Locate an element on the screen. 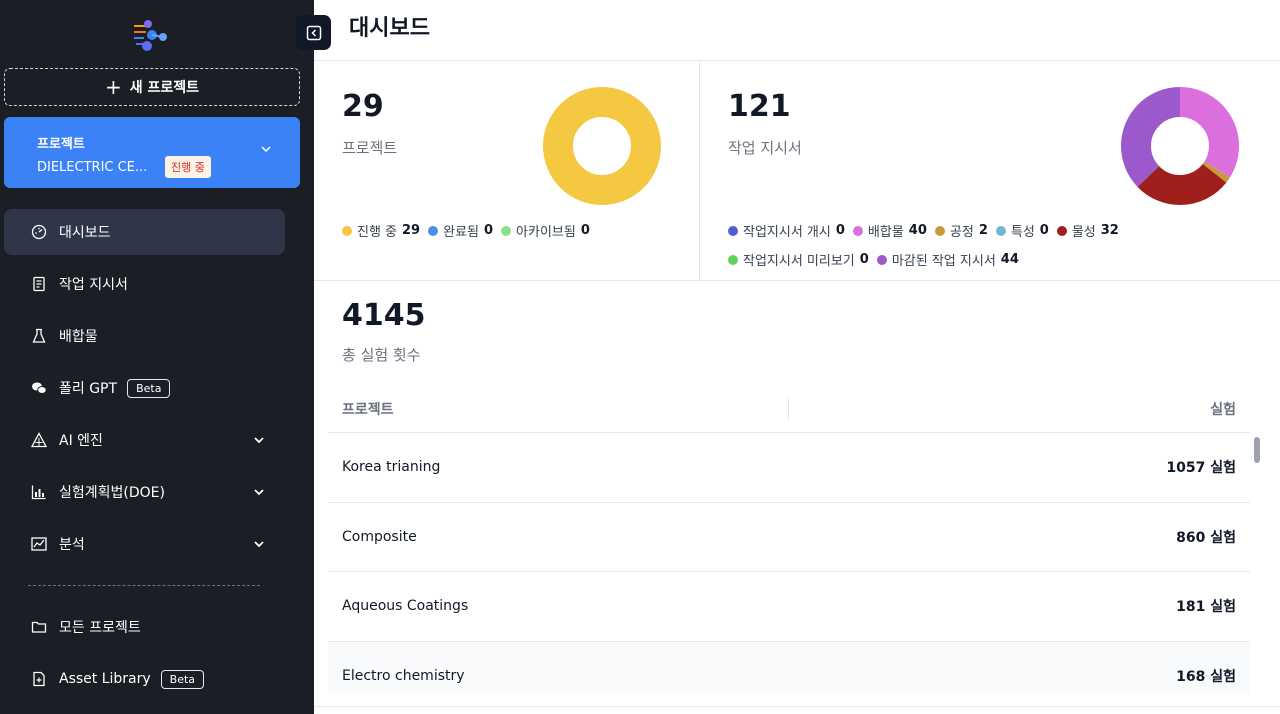  sidebar-item-formulations: 배합물 is located at coordinates (144, 336).